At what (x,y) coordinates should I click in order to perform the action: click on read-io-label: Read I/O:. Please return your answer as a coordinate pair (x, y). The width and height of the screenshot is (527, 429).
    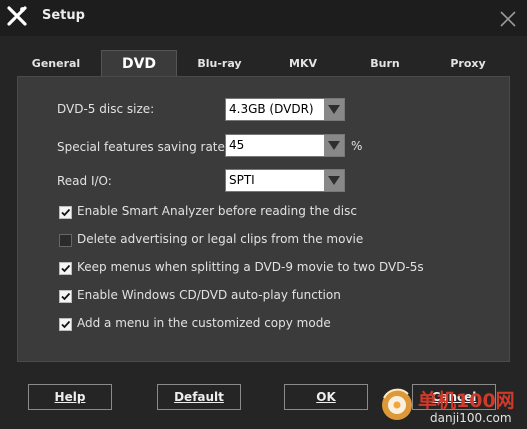
    Looking at the image, I should click on (84, 181).